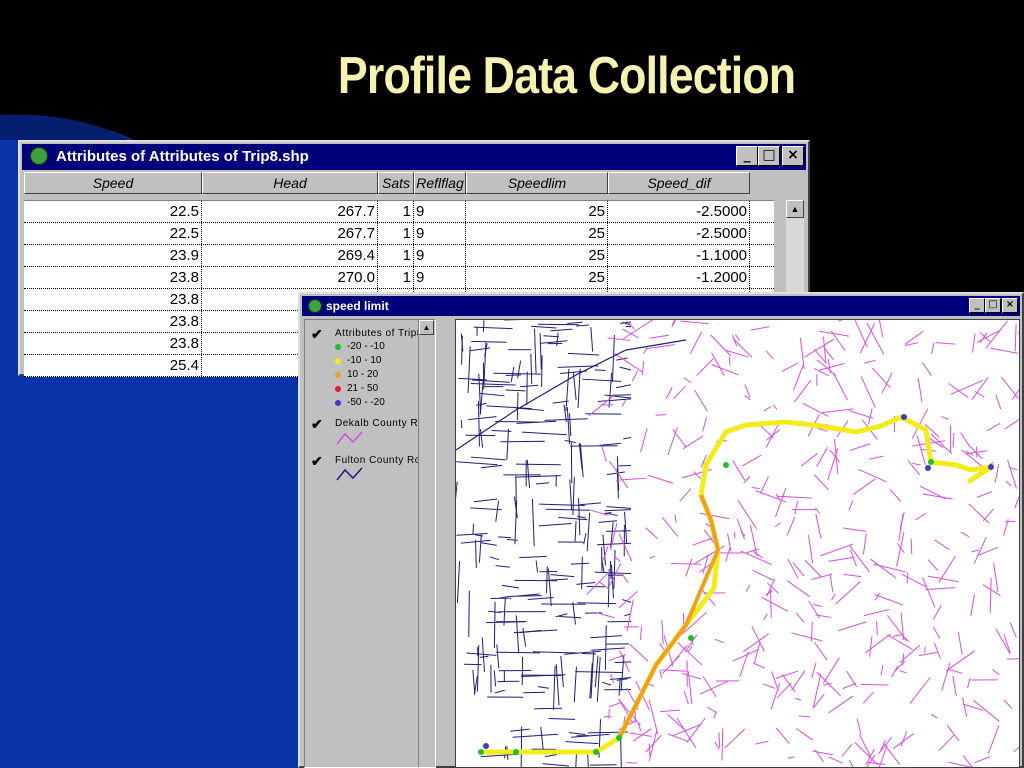 The image size is (1024, 768). Describe the element at coordinates (113, 183) in the screenshot. I see `column-header-speed: Speed` at that location.